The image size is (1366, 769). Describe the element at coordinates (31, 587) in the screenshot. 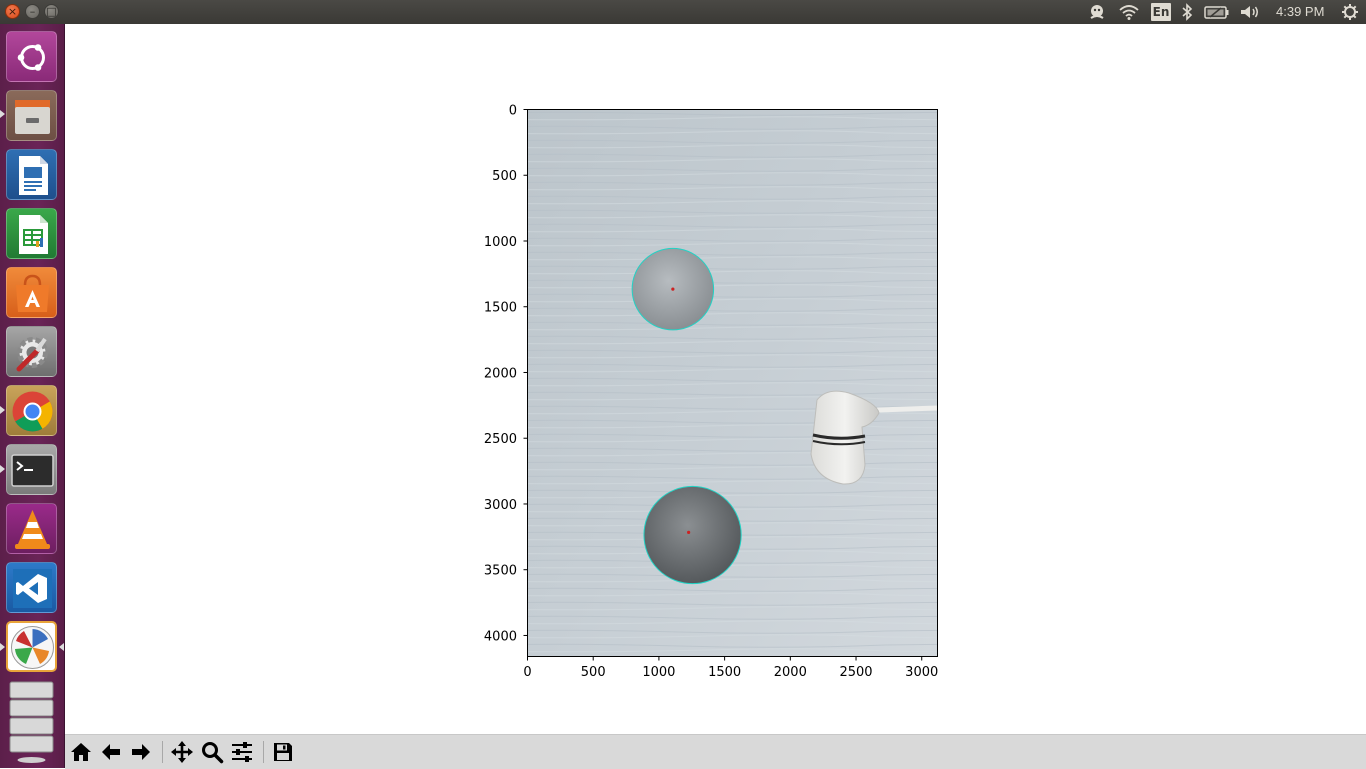

I see `vscode-icon` at that location.